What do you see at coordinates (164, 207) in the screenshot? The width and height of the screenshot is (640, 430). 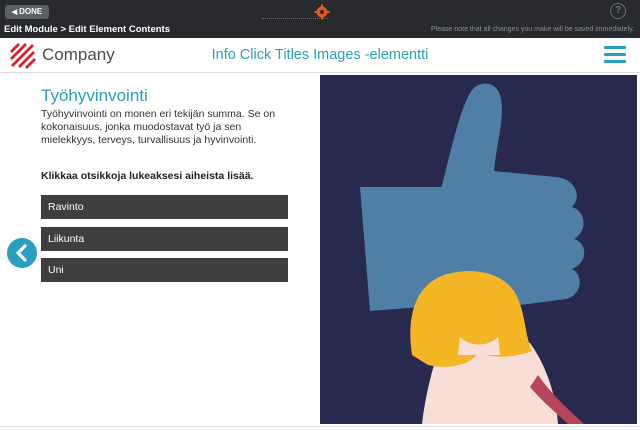 I see `topic-button-ravinto: Ravinto` at bounding box center [164, 207].